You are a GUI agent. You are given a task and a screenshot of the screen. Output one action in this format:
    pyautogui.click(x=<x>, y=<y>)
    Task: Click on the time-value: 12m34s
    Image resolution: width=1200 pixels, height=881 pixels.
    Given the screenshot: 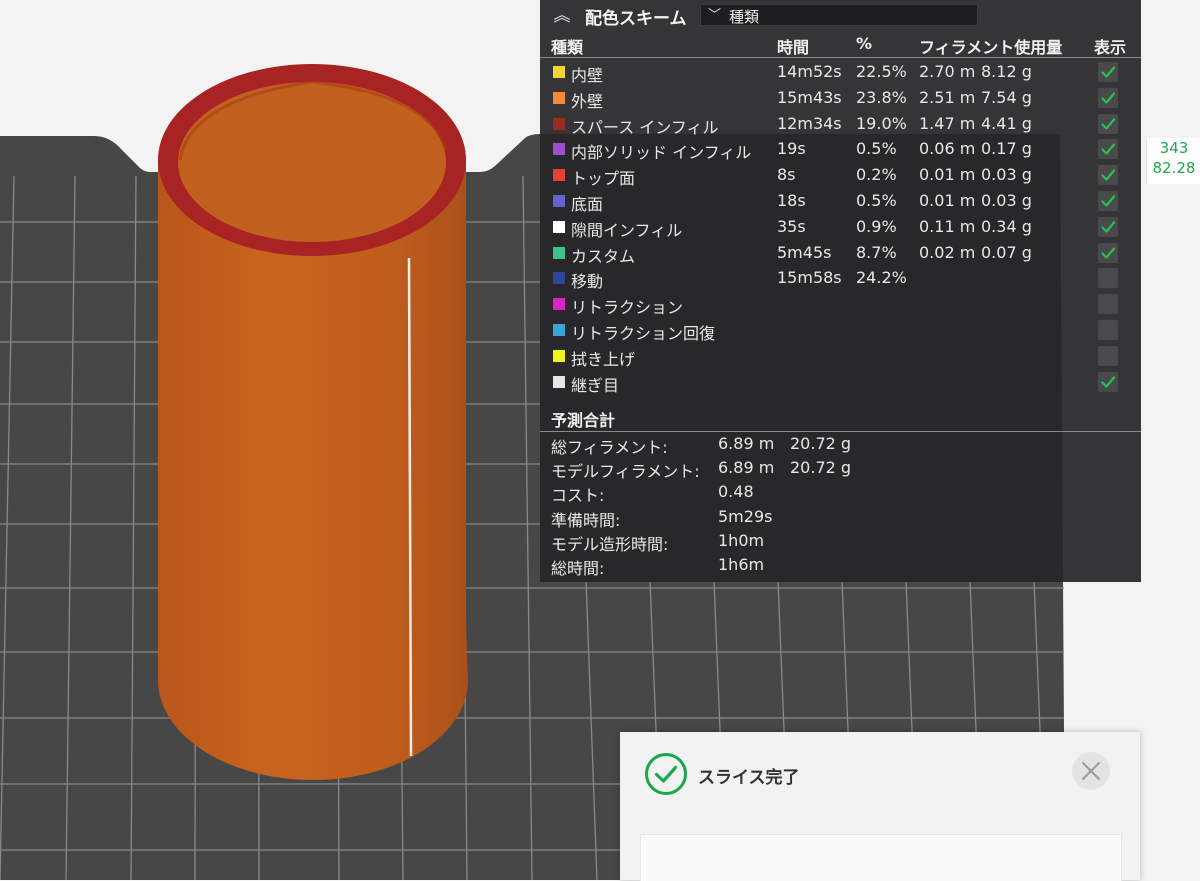 What is the action you would take?
    pyautogui.click(x=809, y=123)
    